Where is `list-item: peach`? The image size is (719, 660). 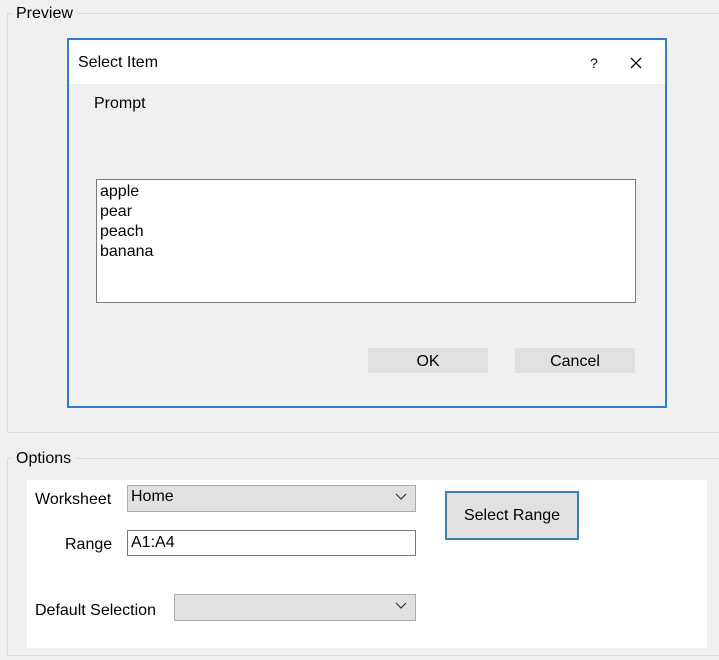
list-item: peach is located at coordinates (366, 232).